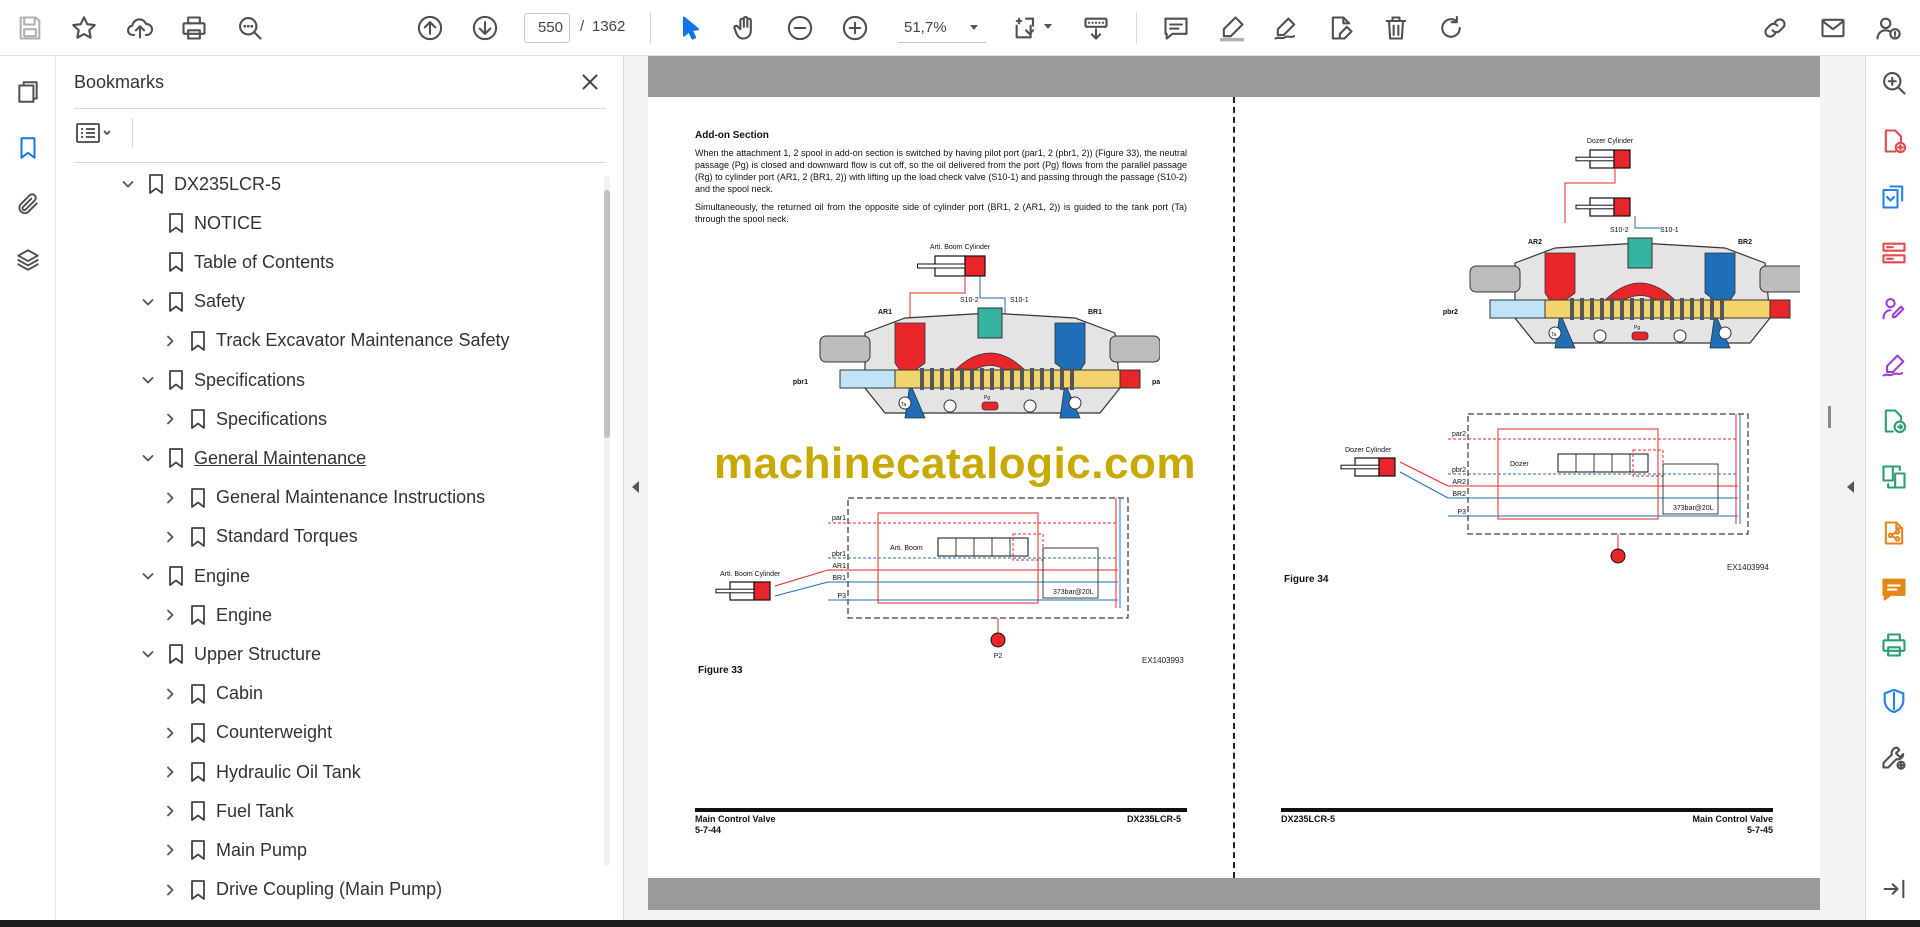 This screenshot has height=927, width=1920. What do you see at coordinates (84, 28) in the screenshot?
I see `star-icon` at bounding box center [84, 28].